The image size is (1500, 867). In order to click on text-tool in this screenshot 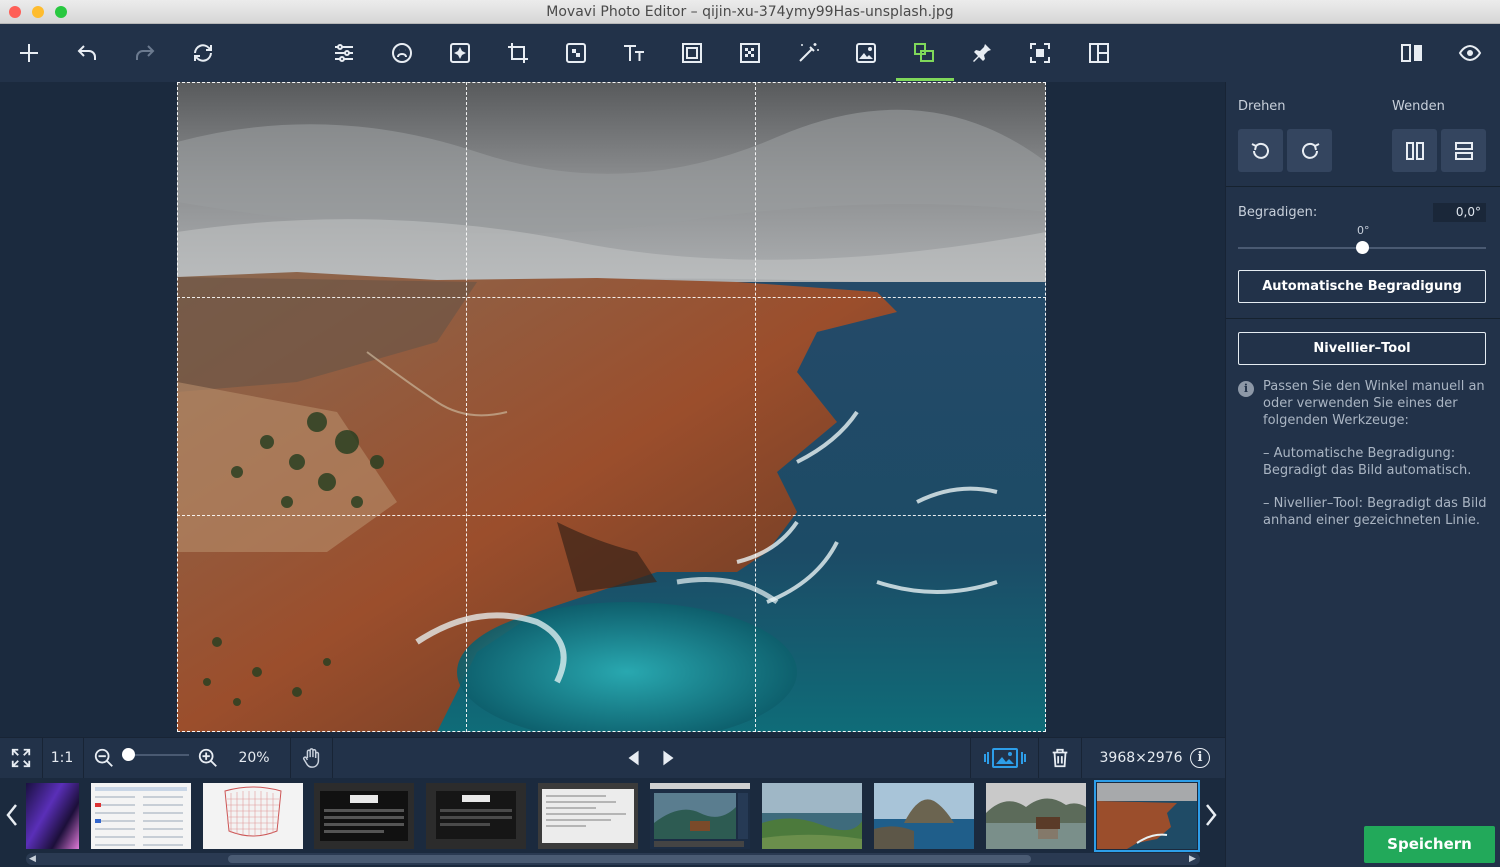, I will do `click(634, 53)`.